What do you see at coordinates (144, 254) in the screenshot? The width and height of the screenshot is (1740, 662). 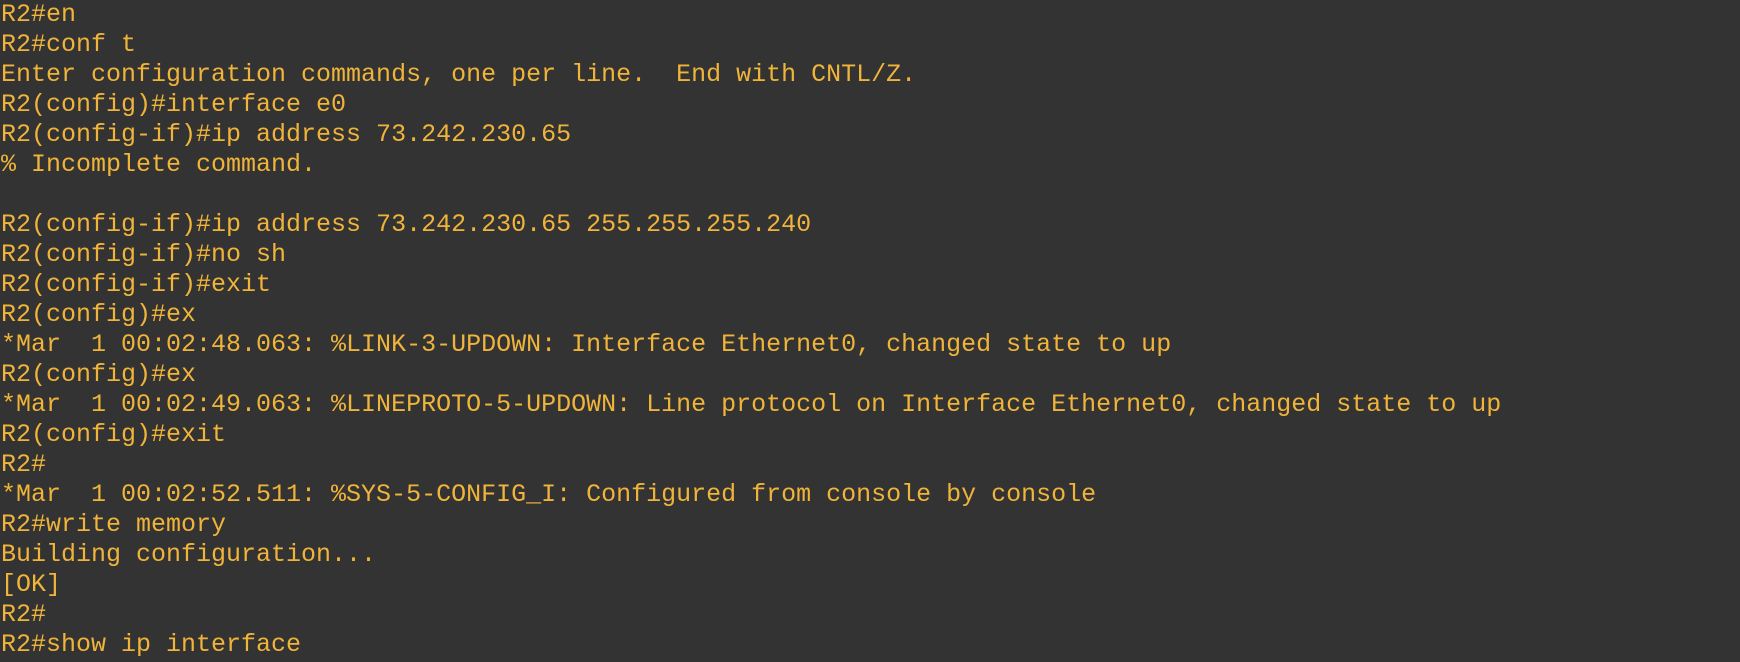 I see `terminal-line: R2(config-if)#no sh` at bounding box center [144, 254].